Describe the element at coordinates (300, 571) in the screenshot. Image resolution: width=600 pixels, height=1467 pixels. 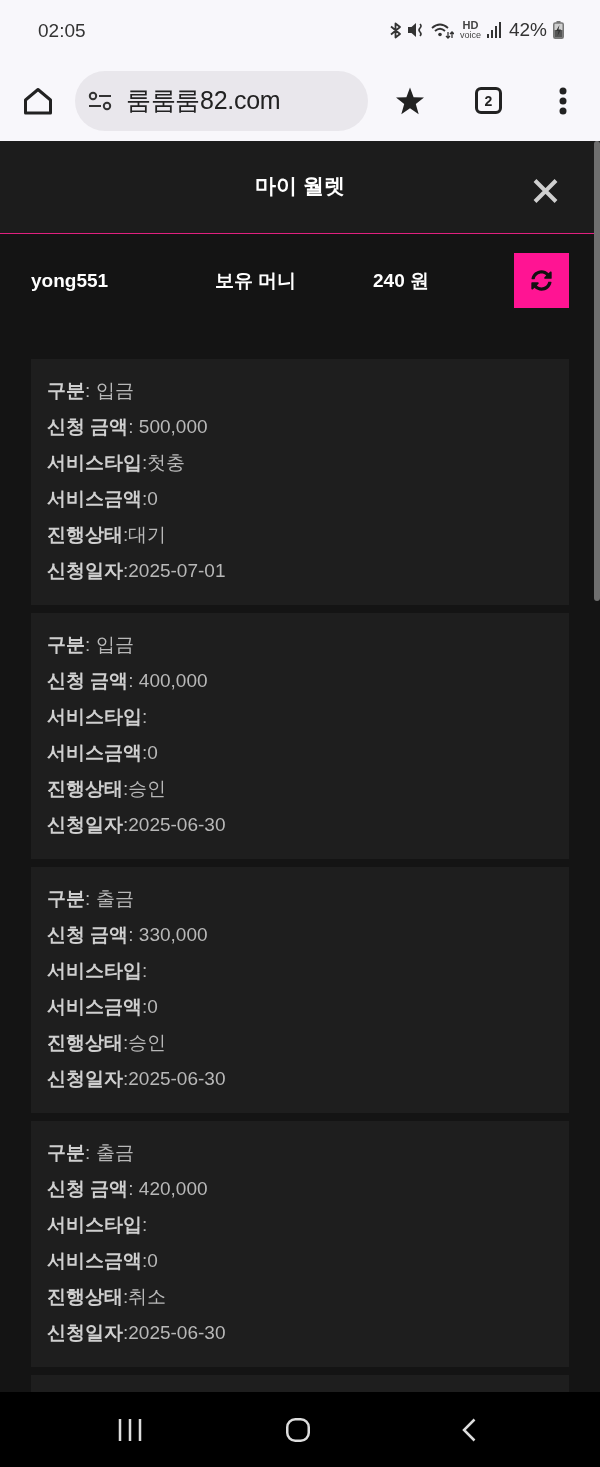
I see `transaction-field: 신청일자:2025-07-01` at that location.